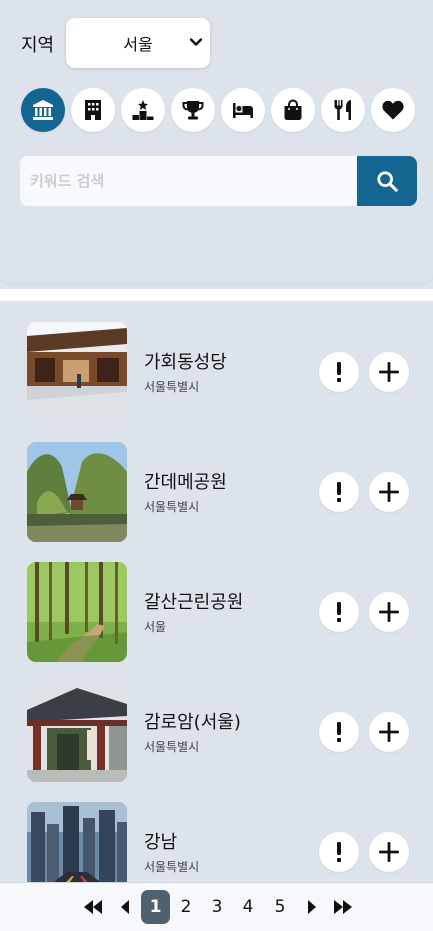  I want to click on prev-page-button, so click(125, 907).